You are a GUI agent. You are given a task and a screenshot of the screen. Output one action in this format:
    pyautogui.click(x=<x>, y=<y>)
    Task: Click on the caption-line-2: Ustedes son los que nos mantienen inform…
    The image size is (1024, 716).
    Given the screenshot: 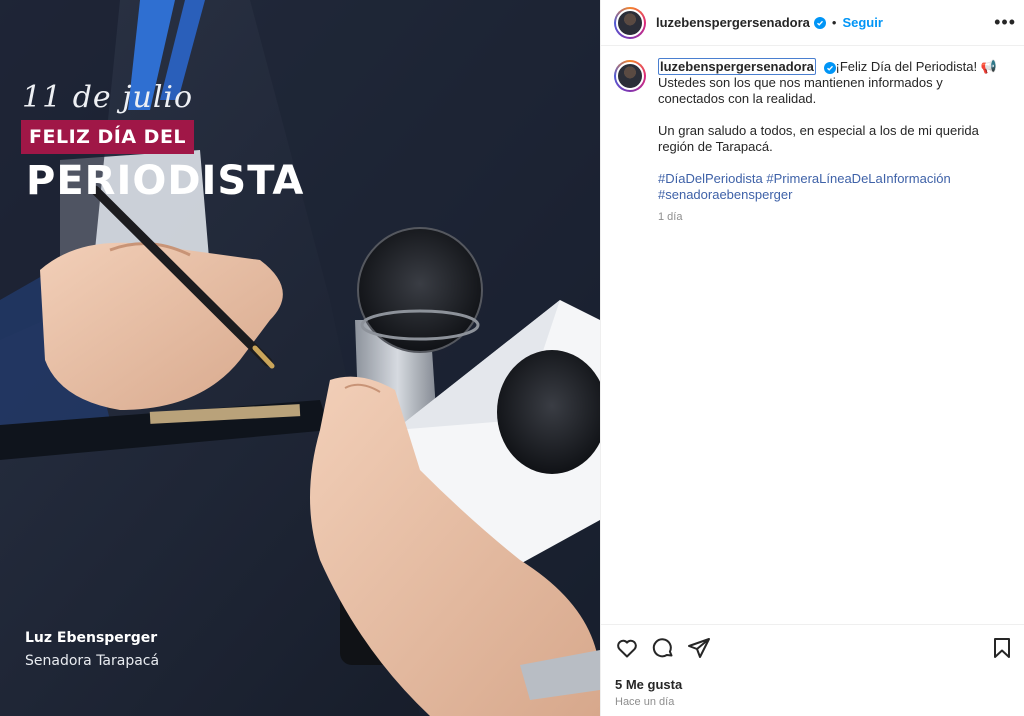 What is the action you would take?
    pyautogui.click(x=800, y=90)
    